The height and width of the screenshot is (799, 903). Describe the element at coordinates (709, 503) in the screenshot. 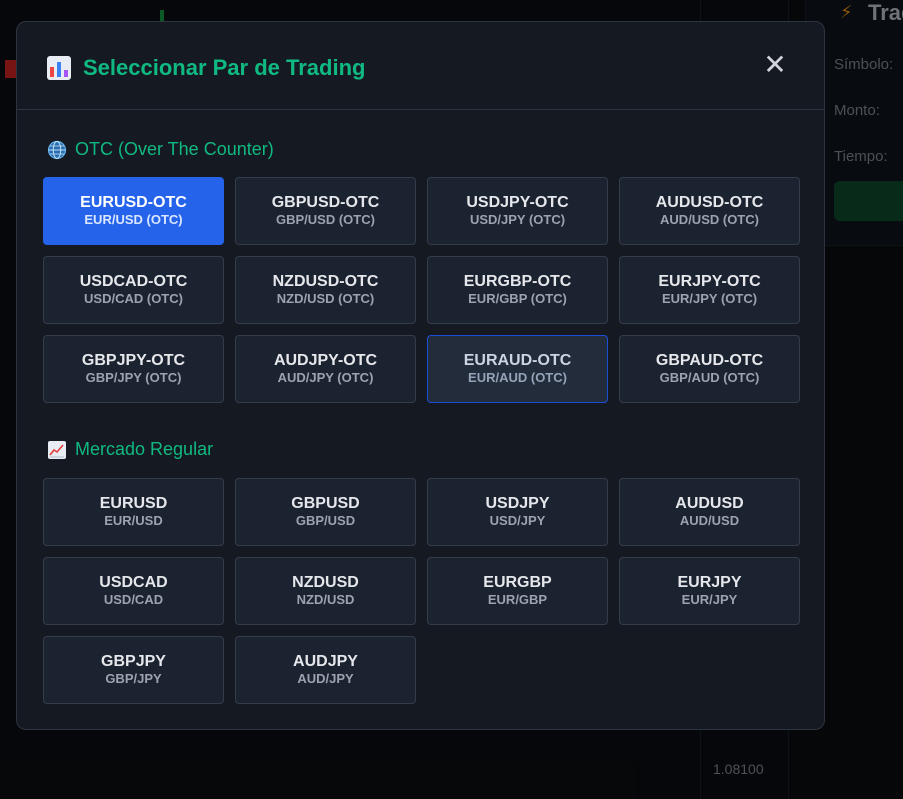

I see `pair-symbol: AUDUSD` at that location.